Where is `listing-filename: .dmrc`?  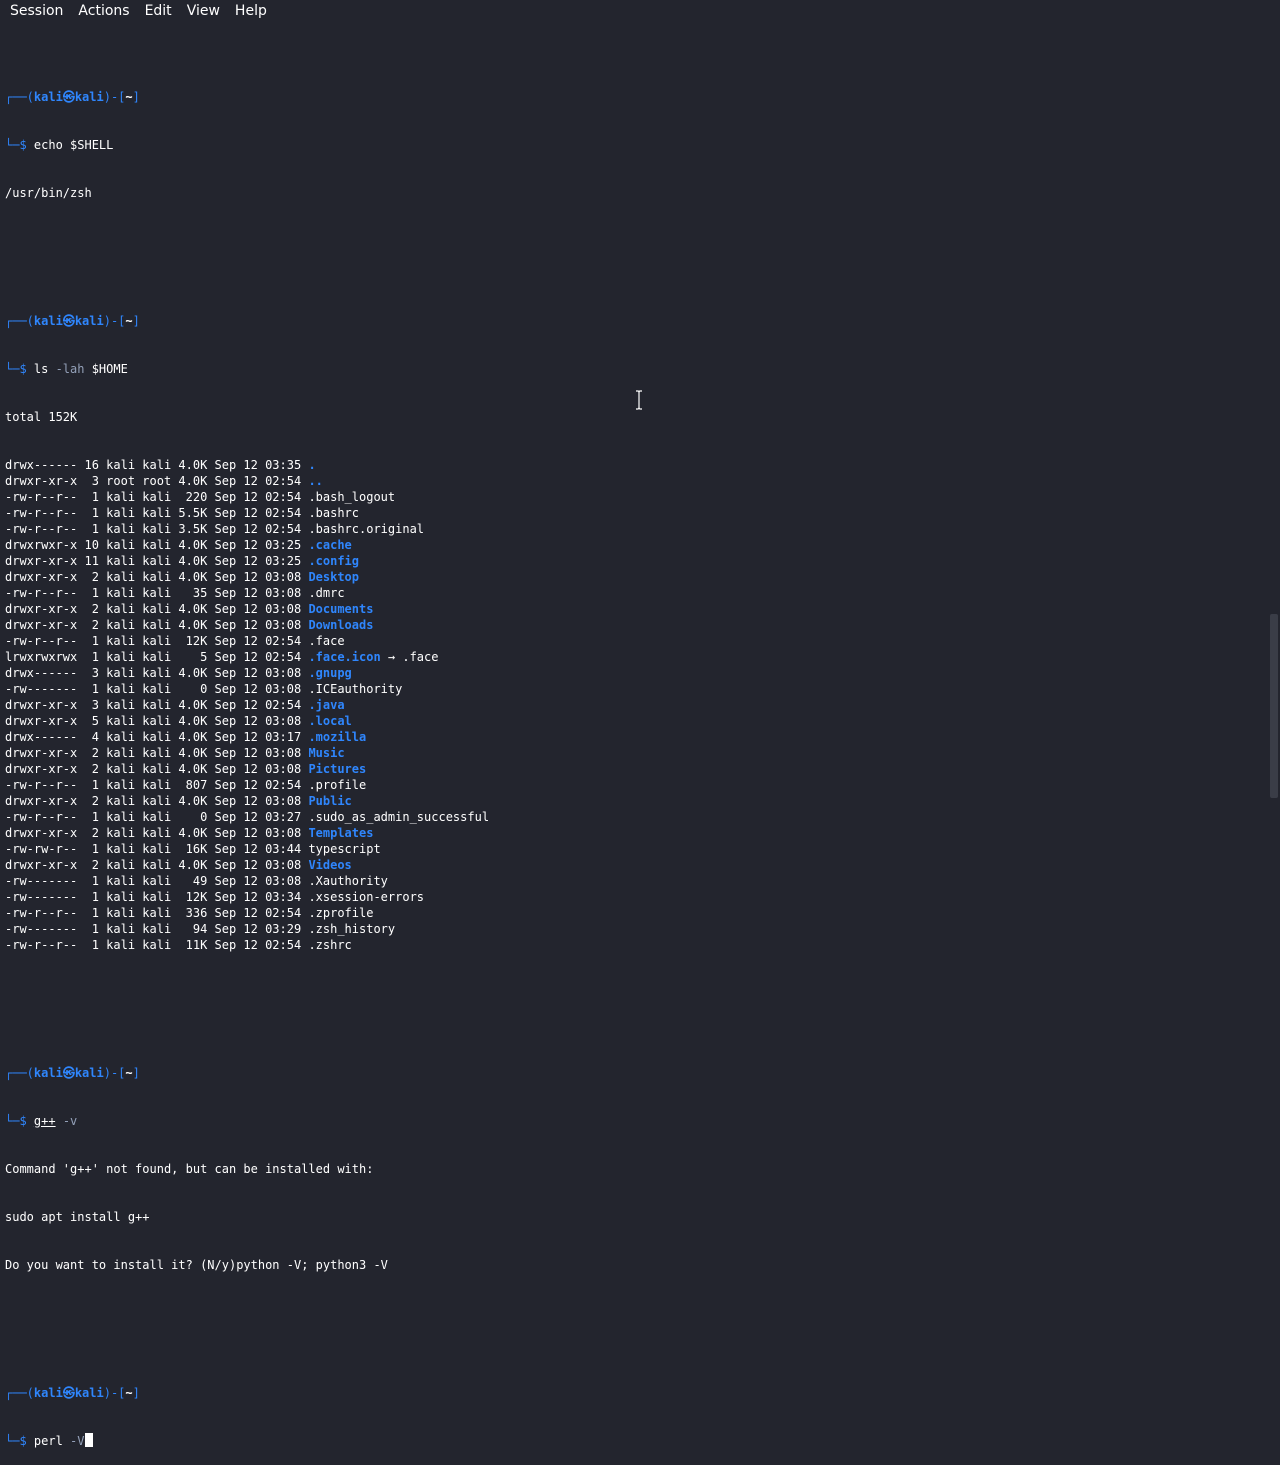 listing-filename: .dmrc is located at coordinates (326, 593).